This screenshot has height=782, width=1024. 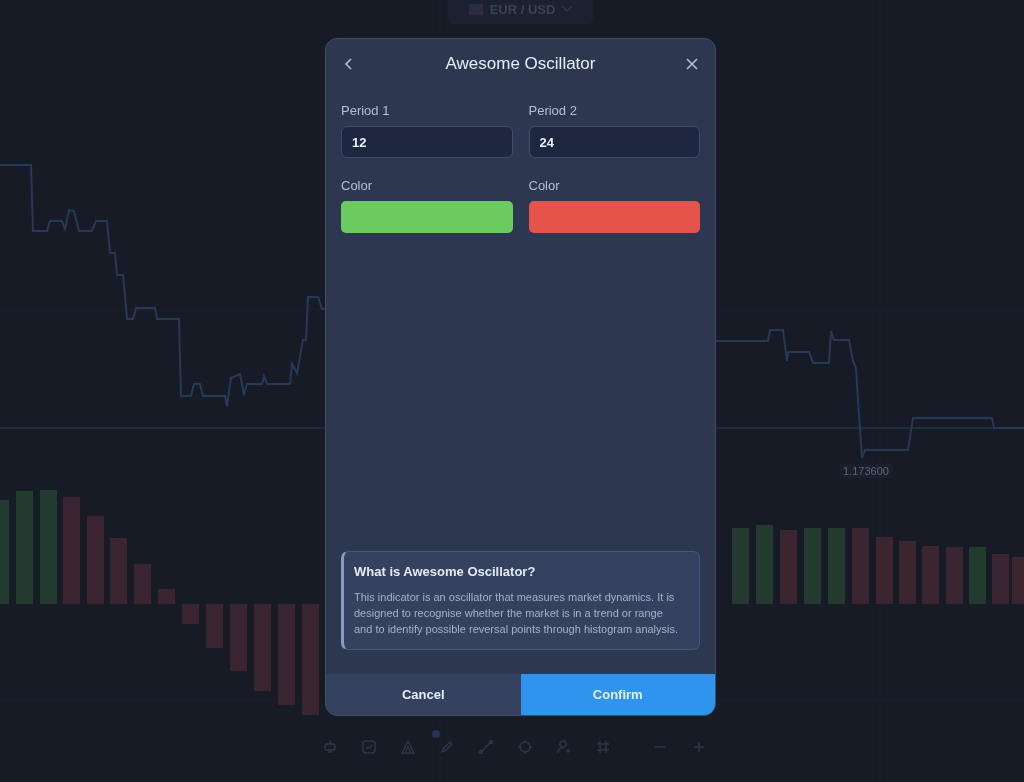 What do you see at coordinates (436, 734) in the screenshot?
I see `notification-dot` at bounding box center [436, 734].